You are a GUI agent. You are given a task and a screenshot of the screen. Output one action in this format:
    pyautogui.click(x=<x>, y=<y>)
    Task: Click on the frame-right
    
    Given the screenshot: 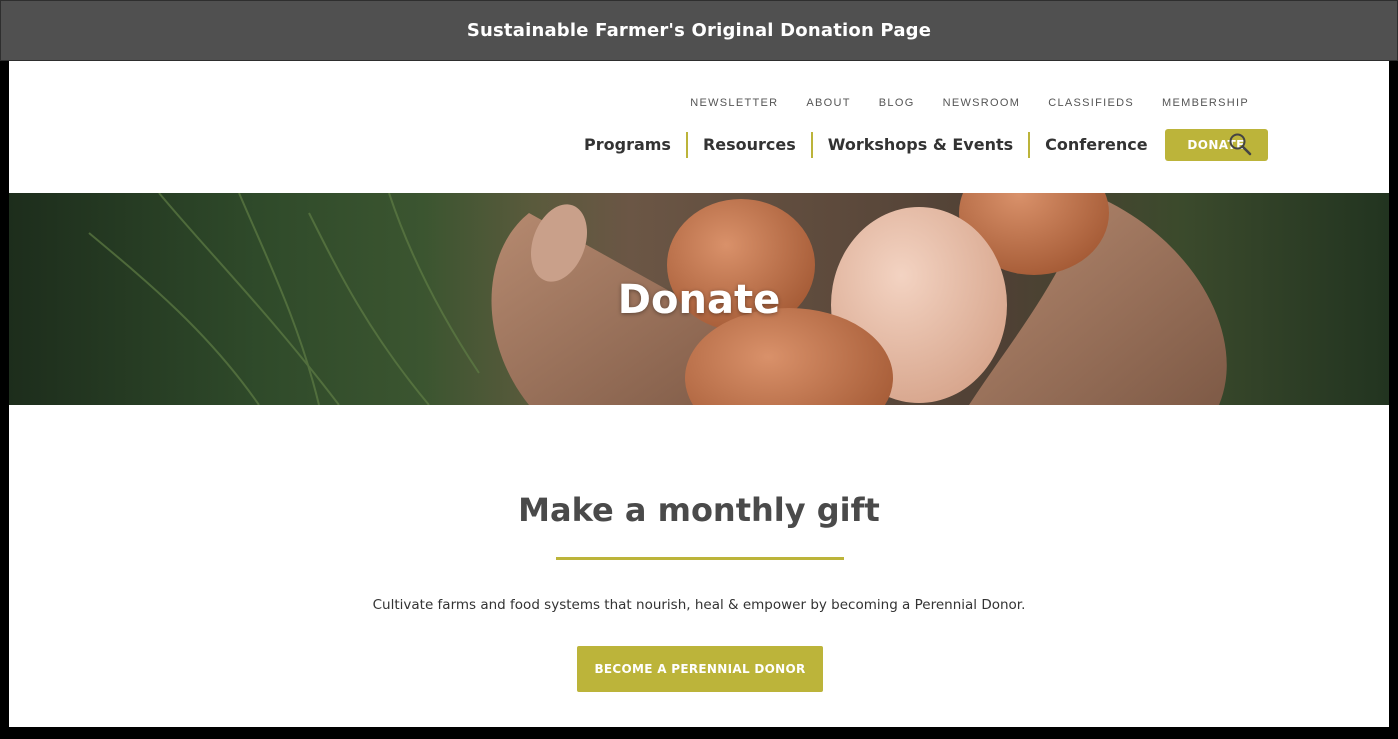 What is the action you would take?
    pyautogui.click(x=1393, y=400)
    